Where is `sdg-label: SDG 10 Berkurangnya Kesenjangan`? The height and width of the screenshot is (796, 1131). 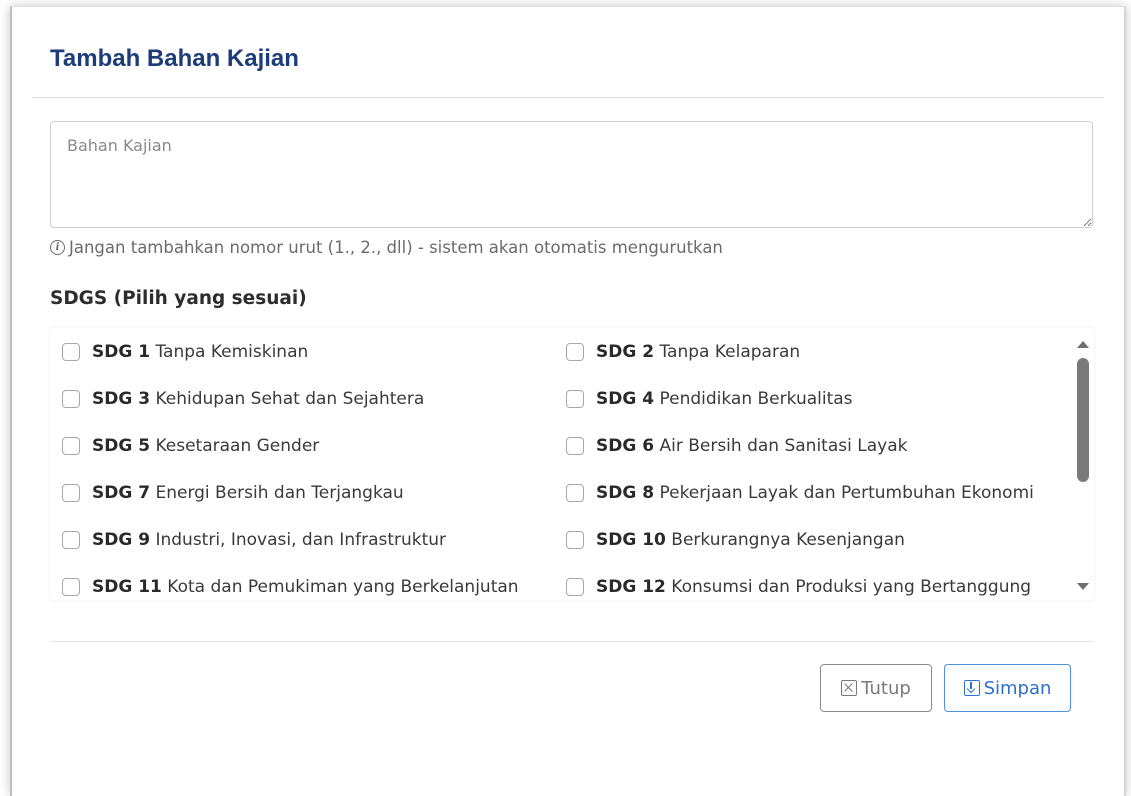 sdg-label: SDG 10 Berkurangnya Kesenjangan is located at coordinates (750, 540).